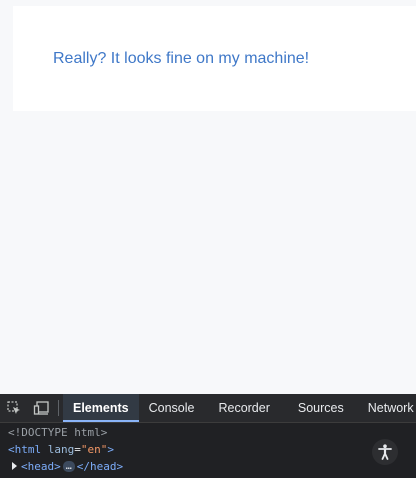 The height and width of the screenshot is (478, 416). What do you see at coordinates (41, 466) in the screenshot?
I see `head-open-tag: <head>` at bounding box center [41, 466].